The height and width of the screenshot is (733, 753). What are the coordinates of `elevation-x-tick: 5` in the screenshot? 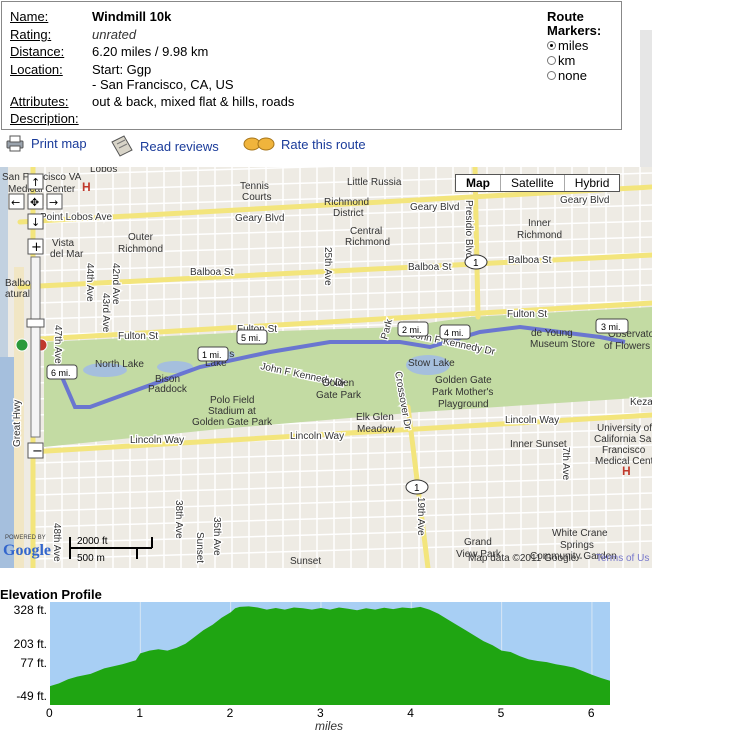 It's located at (501, 713).